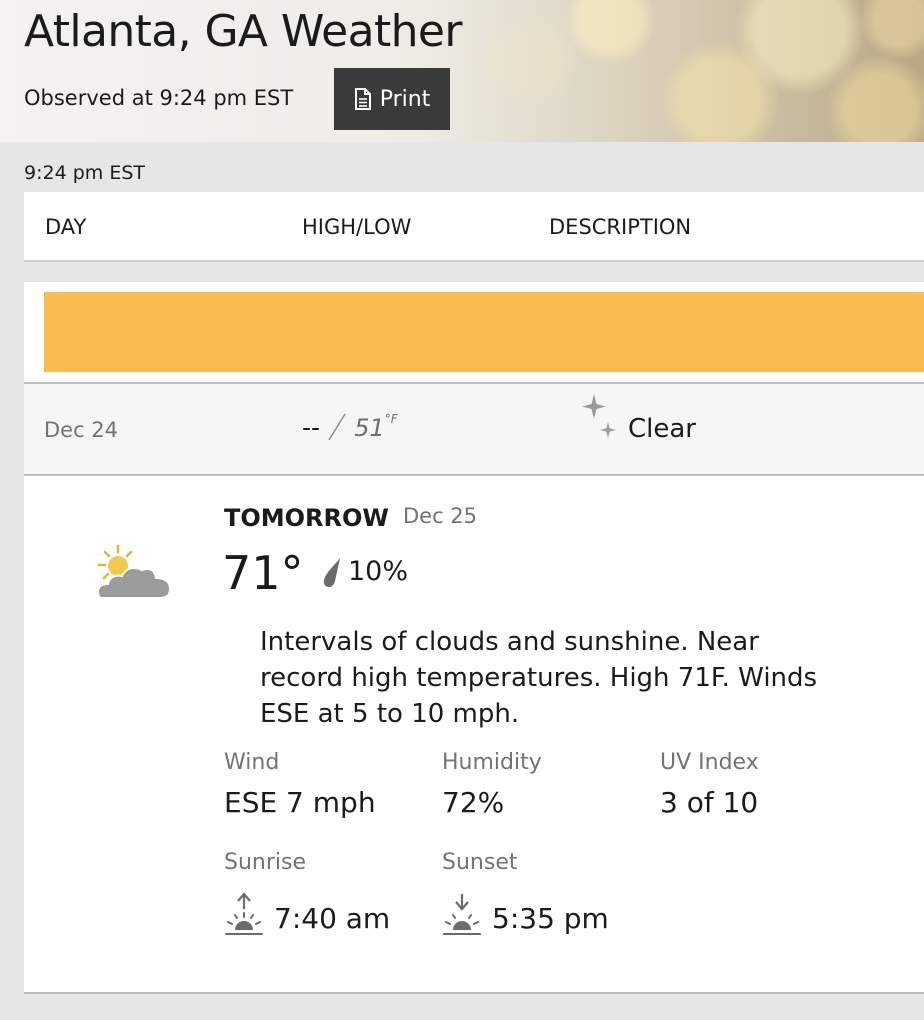  I want to click on row-temps: -- 51°F, so click(350, 427).